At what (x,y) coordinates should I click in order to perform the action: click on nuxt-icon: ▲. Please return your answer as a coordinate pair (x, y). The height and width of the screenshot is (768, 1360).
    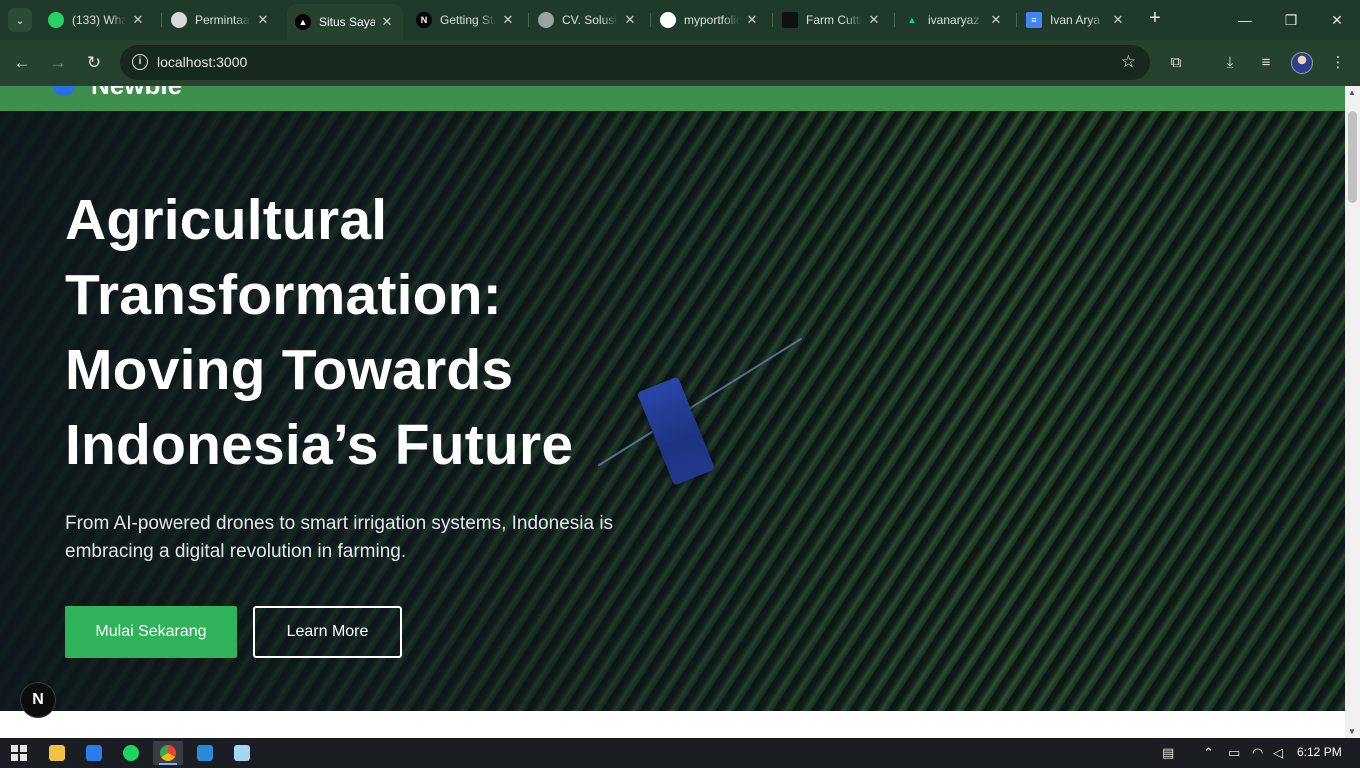
    Looking at the image, I should click on (912, 20).